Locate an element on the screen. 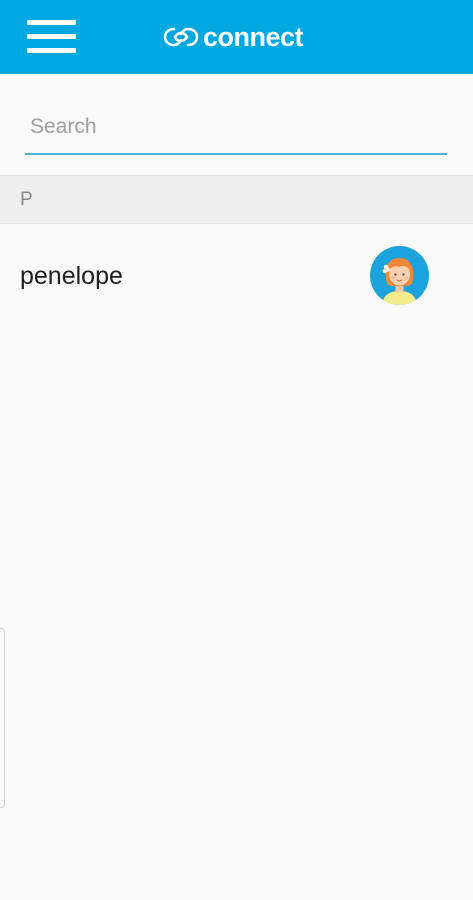 The width and height of the screenshot is (473, 900). contact-row-penelope: penelope is located at coordinates (236, 277).